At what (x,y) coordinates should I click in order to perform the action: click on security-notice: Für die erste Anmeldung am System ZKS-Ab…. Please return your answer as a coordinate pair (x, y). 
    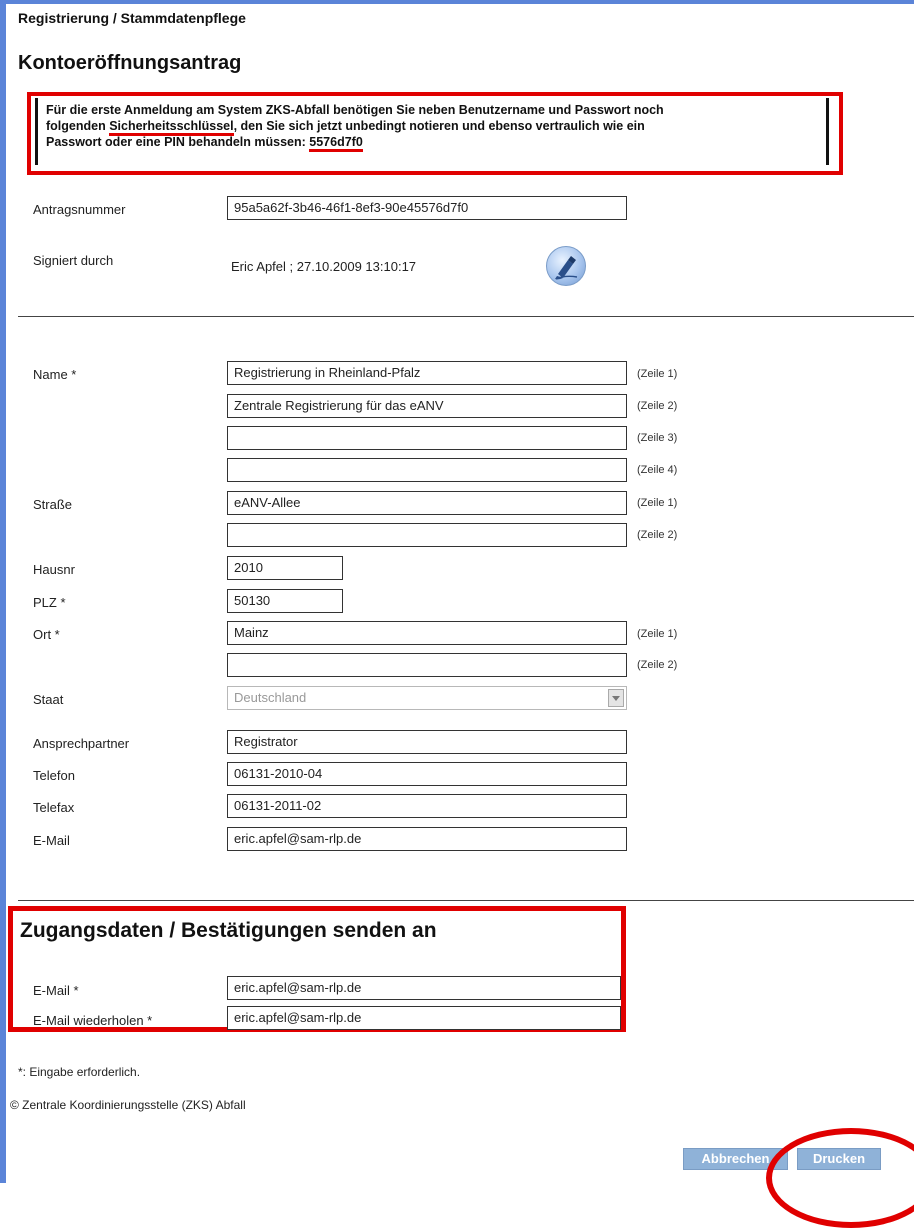
    Looking at the image, I should click on (432, 131).